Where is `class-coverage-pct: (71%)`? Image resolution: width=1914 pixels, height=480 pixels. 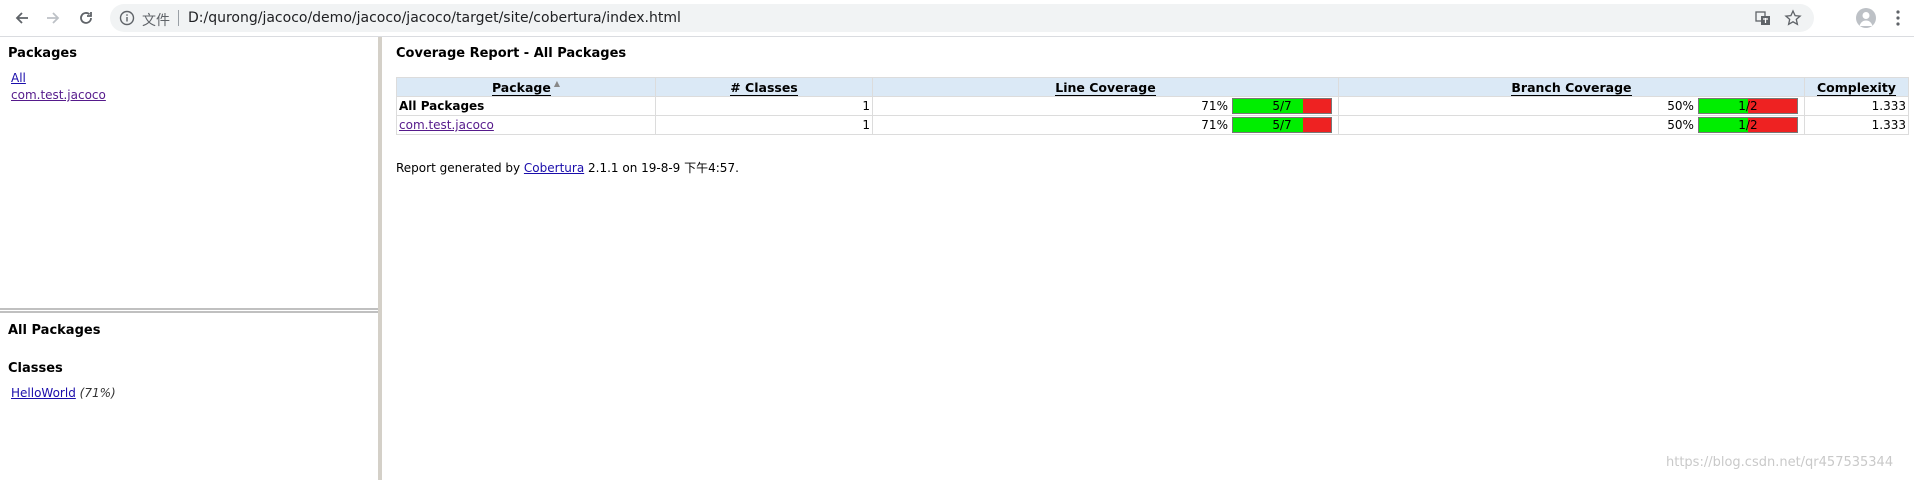
class-coverage-pct: (71%) is located at coordinates (97, 393).